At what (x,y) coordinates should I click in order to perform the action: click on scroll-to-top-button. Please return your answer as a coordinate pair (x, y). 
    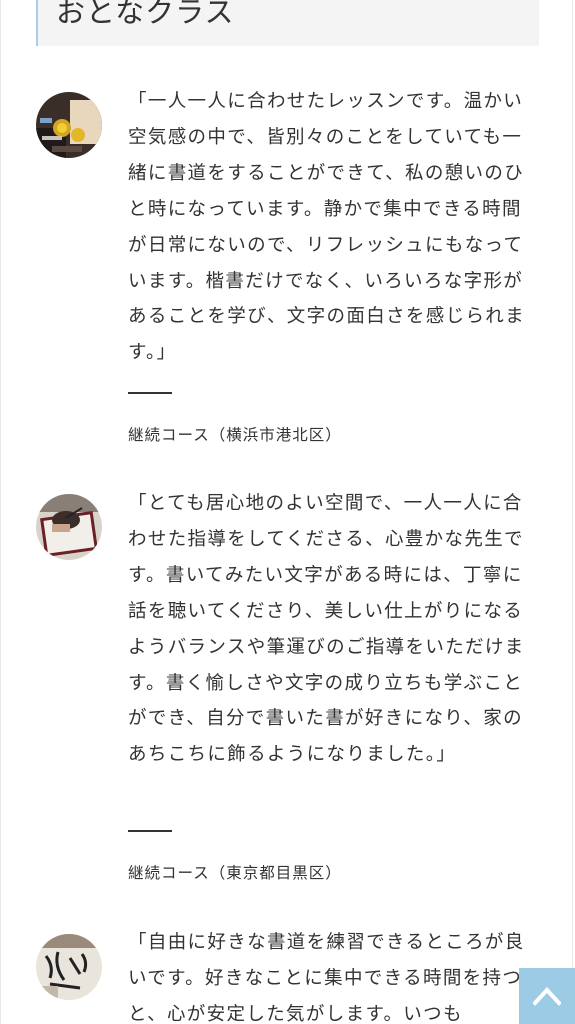
    Looking at the image, I should click on (547, 996).